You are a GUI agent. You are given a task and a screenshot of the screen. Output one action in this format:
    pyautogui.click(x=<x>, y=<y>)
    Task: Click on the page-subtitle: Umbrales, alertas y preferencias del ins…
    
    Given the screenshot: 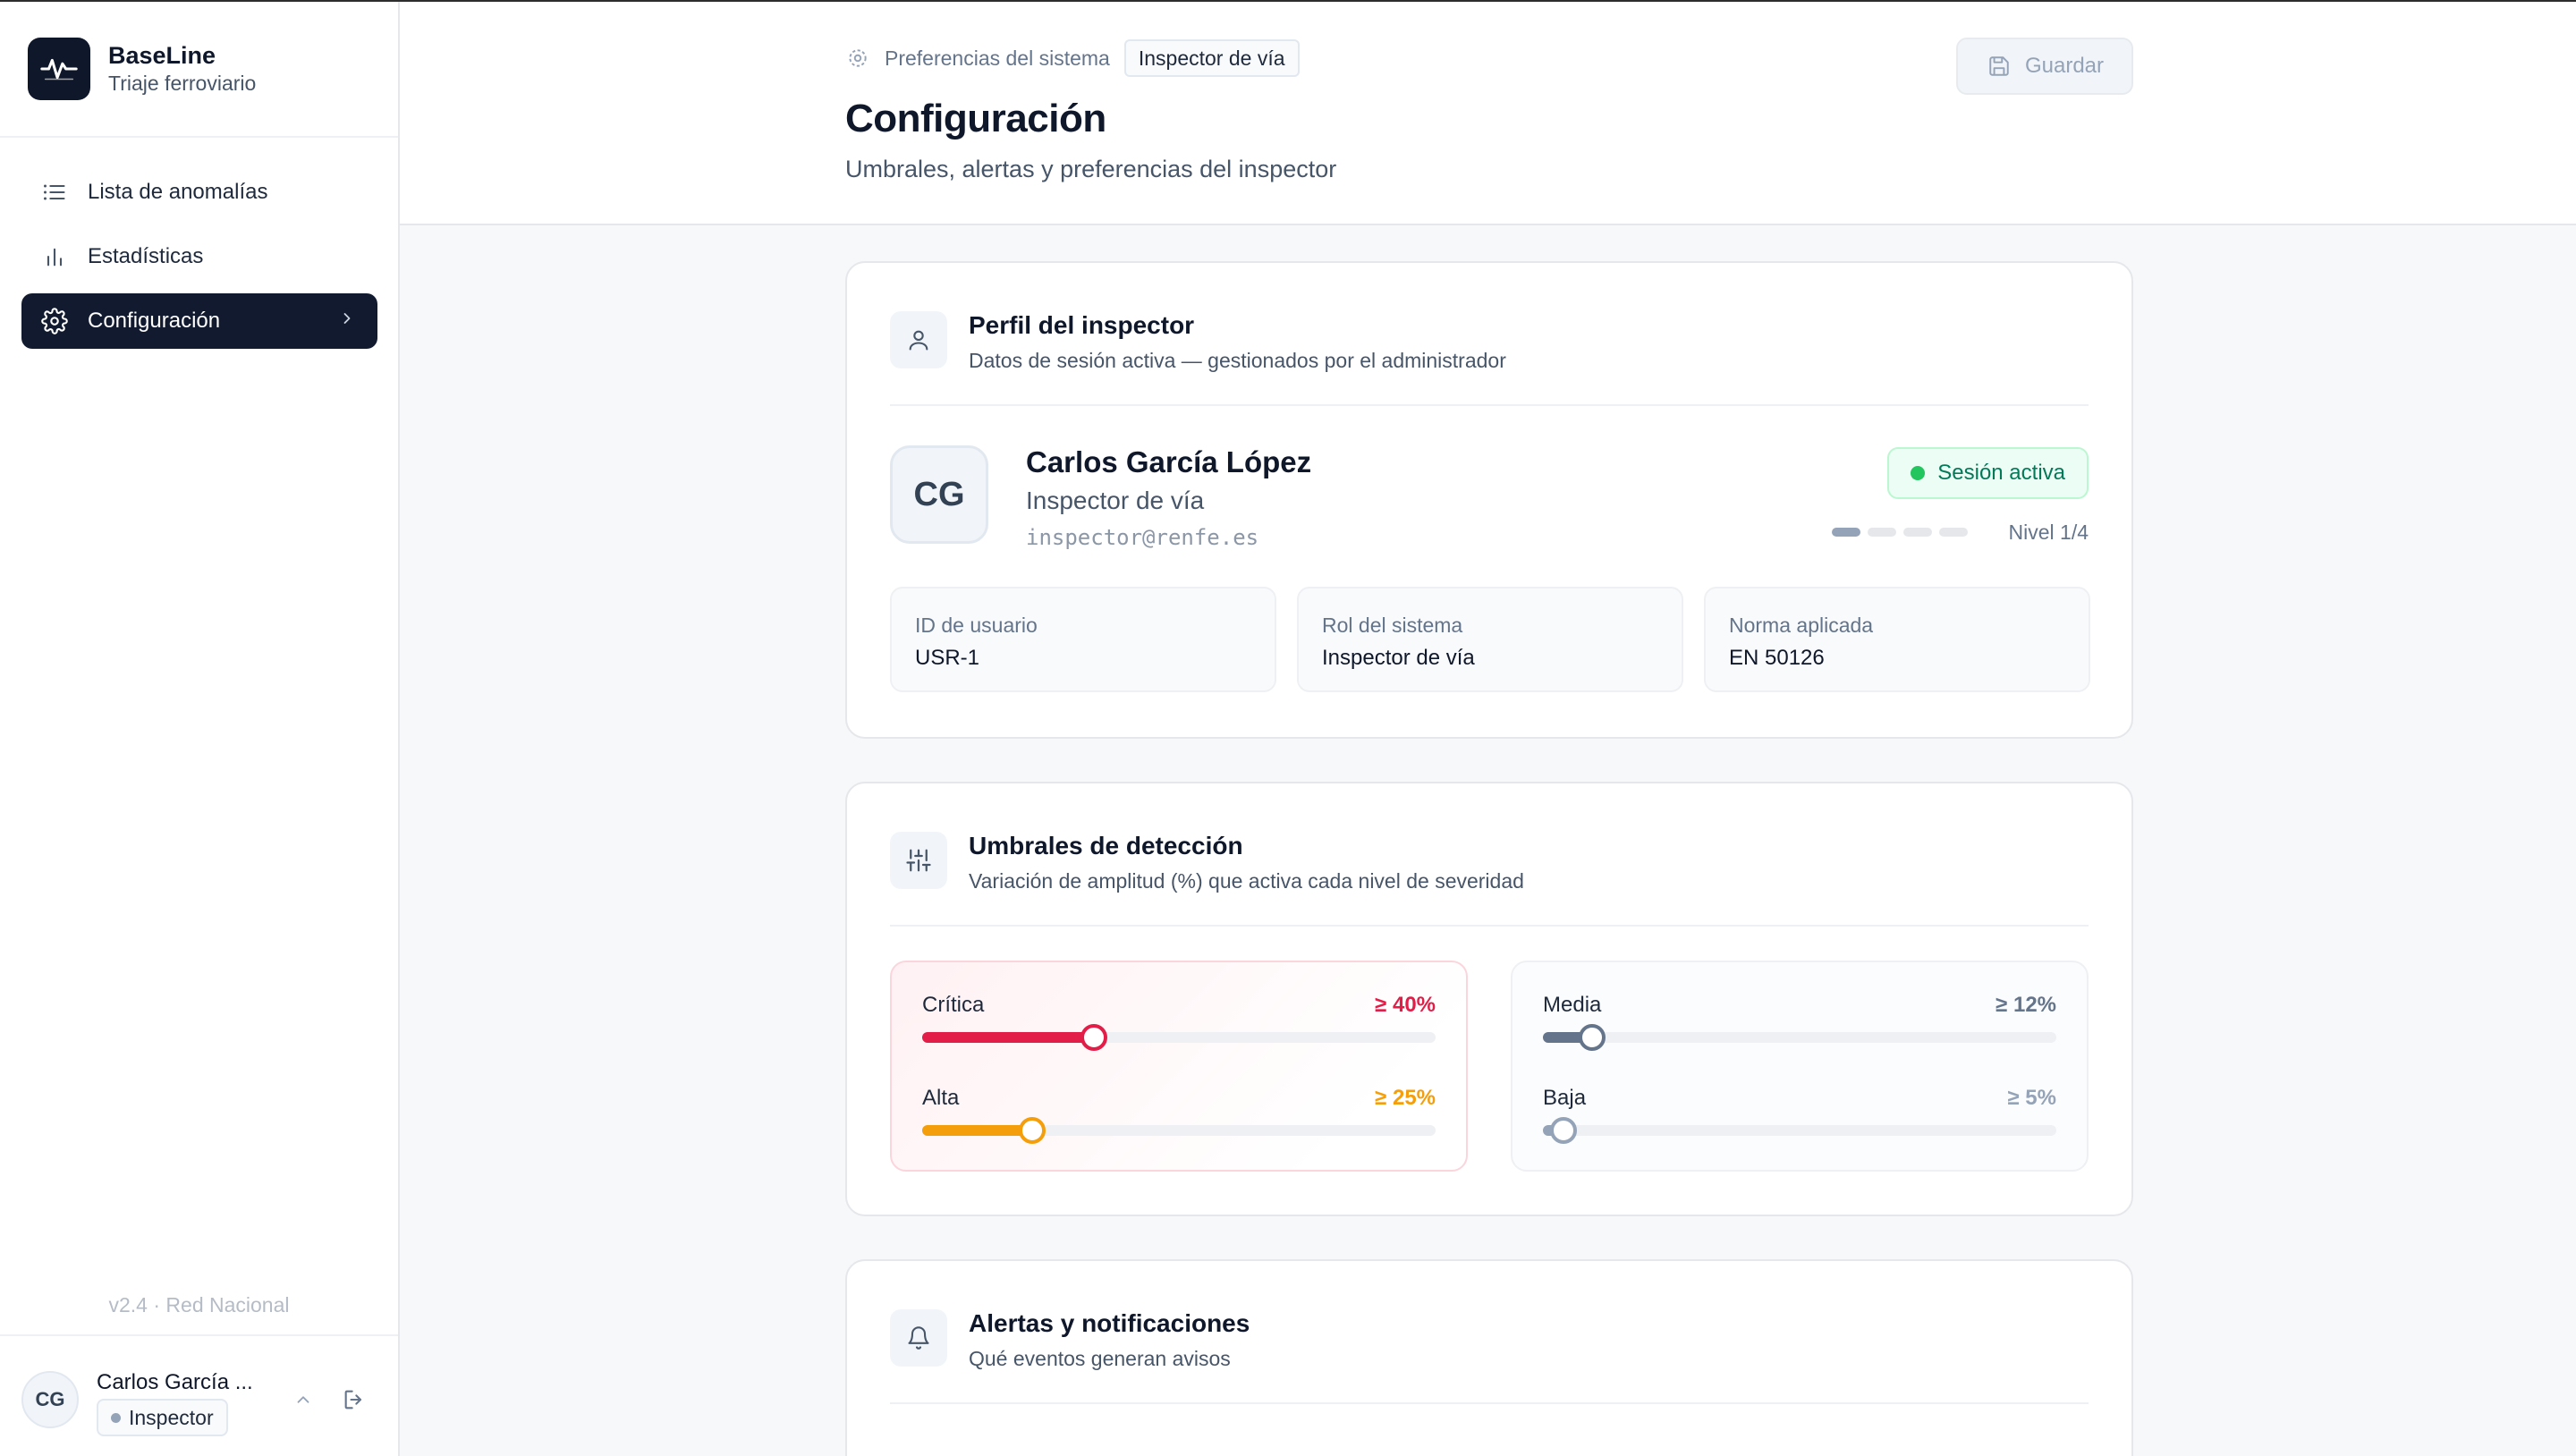 What is the action you would take?
    pyautogui.click(x=1091, y=169)
    